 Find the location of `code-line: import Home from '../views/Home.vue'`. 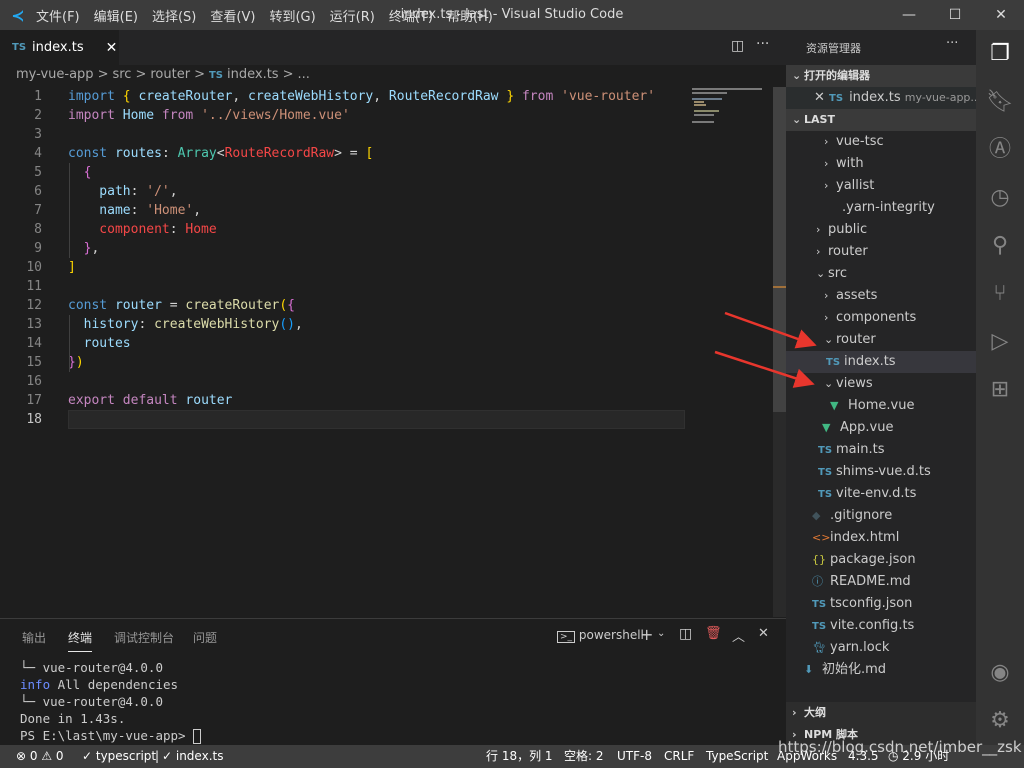

code-line: import Home from '../views/Home.vue' is located at coordinates (209, 115).